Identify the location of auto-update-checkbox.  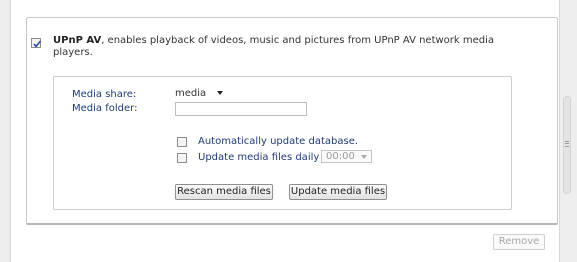
(182, 142).